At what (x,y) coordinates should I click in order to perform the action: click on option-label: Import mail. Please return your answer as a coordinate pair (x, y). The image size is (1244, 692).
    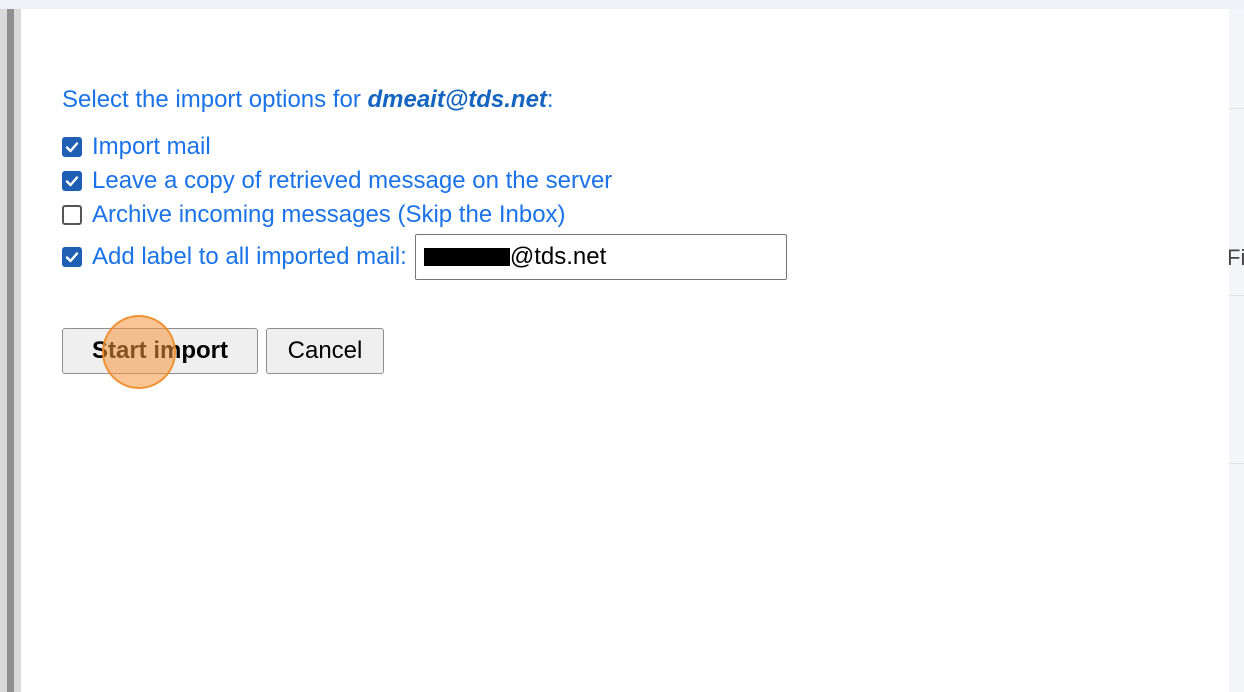
    Looking at the image, I should click on (151, 146).